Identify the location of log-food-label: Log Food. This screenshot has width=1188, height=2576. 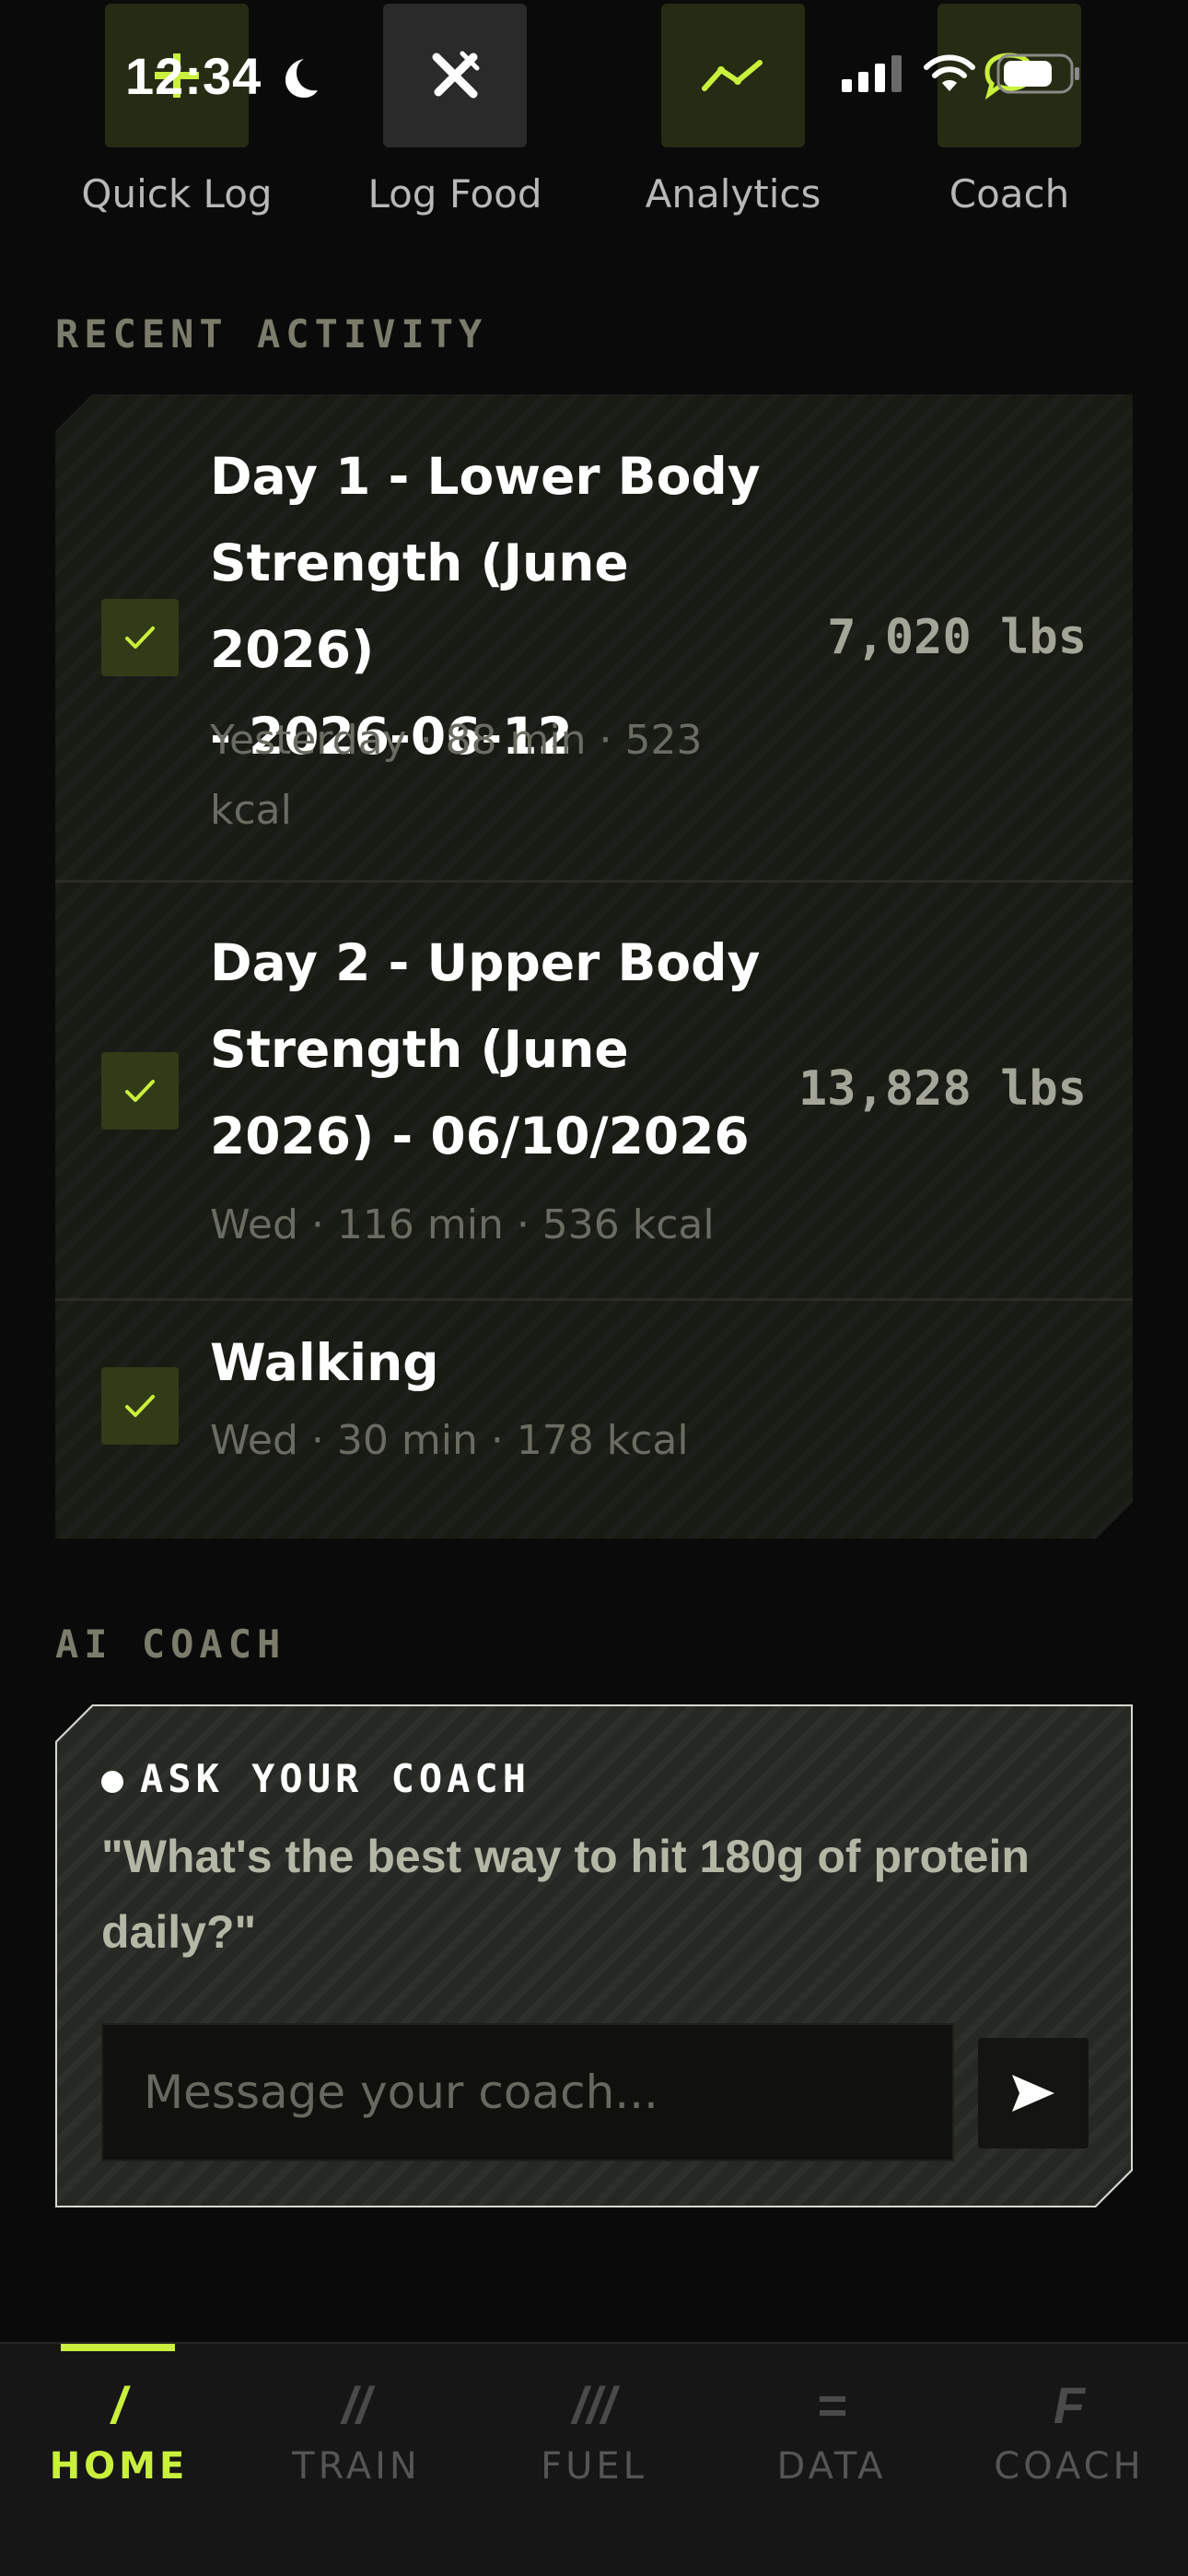
(454, 194).